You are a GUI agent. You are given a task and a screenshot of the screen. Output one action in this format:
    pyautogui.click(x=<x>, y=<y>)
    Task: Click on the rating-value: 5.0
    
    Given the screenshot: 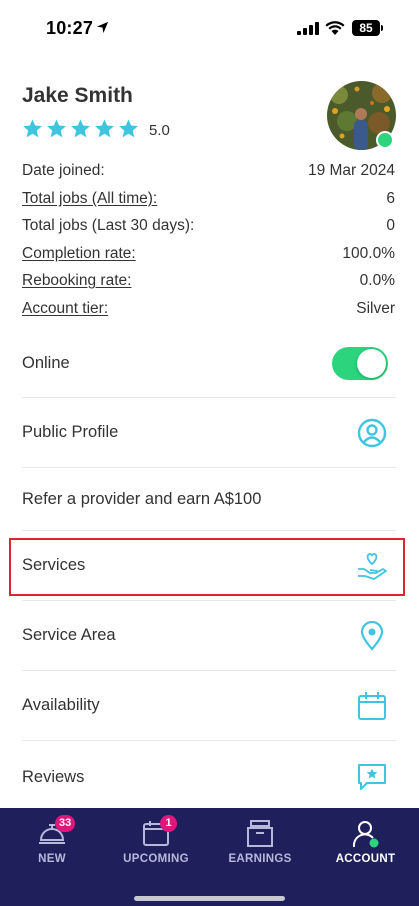 What is the action you would take?
    pyautogui.click(x=159, y=130)
    